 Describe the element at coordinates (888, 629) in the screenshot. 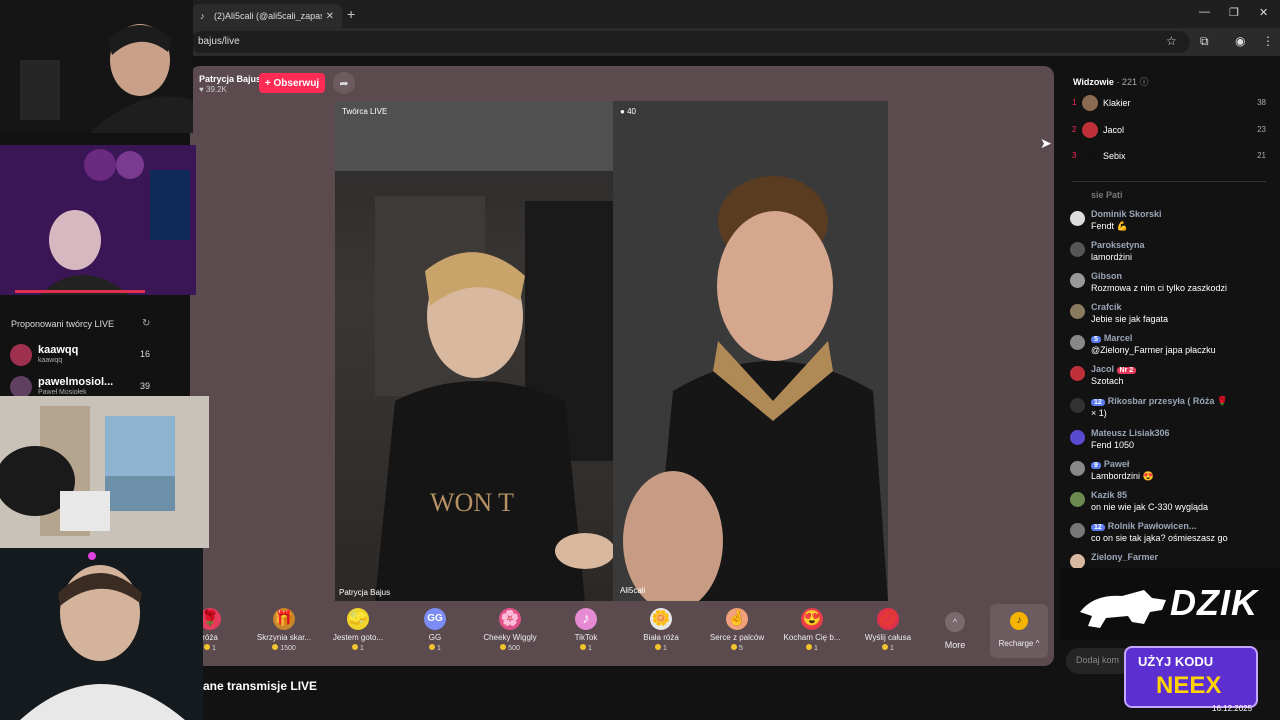

I see `gift-item: 💋 Wyślij całusa 1` at that location.